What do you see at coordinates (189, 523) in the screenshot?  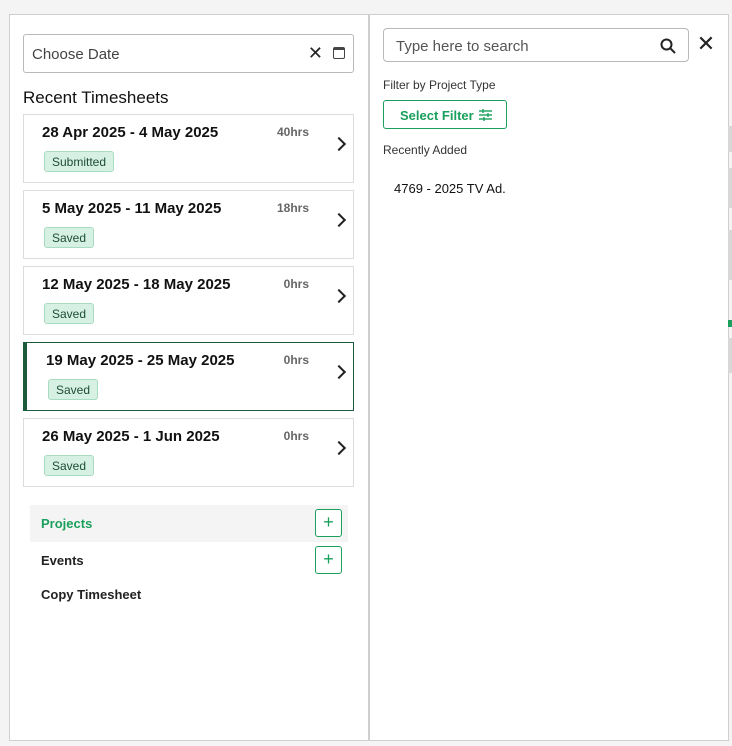 I see `menu-item-projects: Projects +` at bounding box center [189, 523].